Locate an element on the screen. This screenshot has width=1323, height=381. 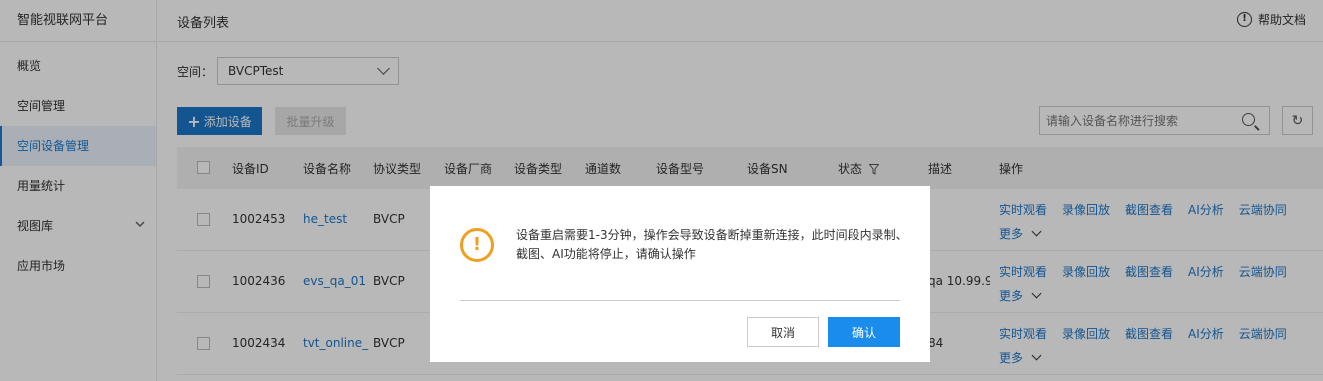
warning-icon: ! is located at coordinates (477, 245).